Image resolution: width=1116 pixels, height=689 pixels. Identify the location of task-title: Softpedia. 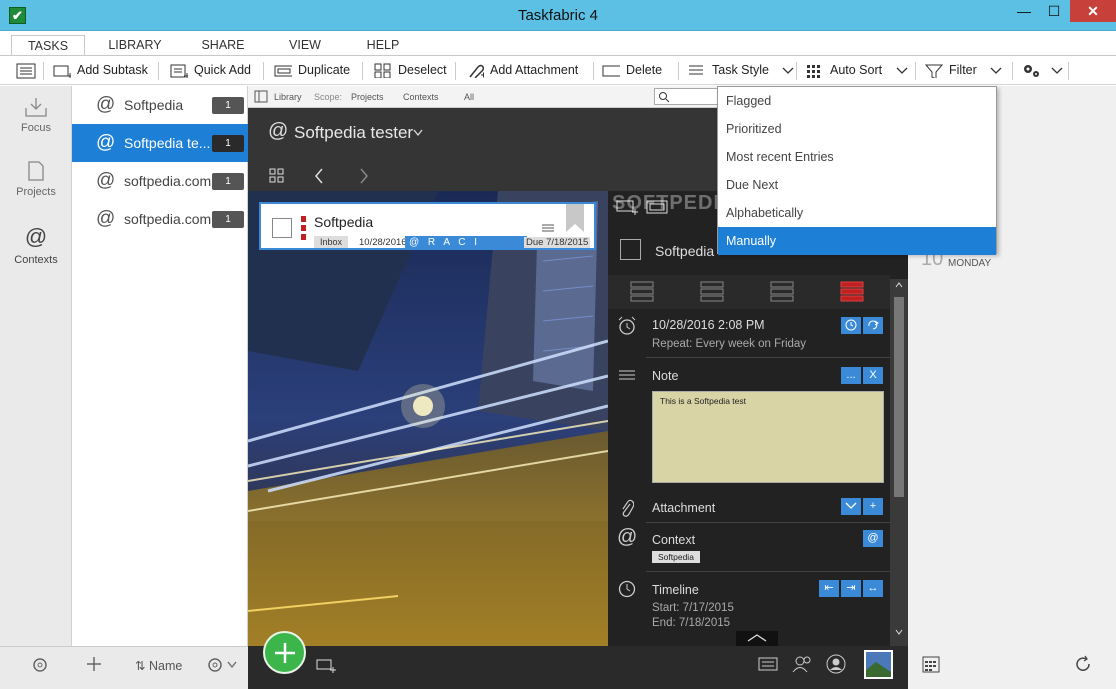
(344, 222).